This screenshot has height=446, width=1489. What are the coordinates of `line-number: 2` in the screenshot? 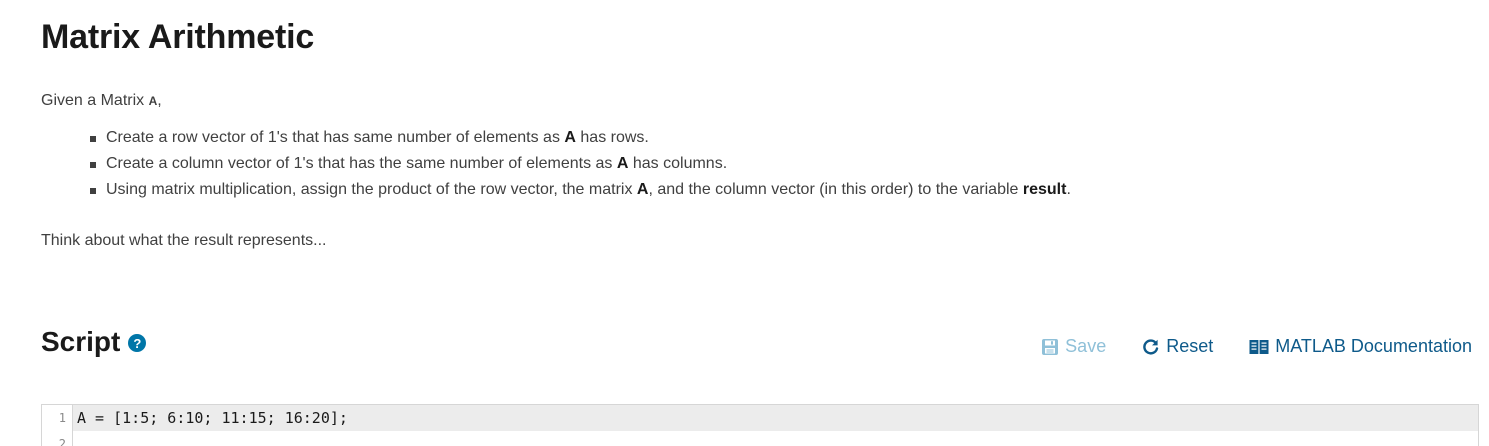 It's located at (62, 441).